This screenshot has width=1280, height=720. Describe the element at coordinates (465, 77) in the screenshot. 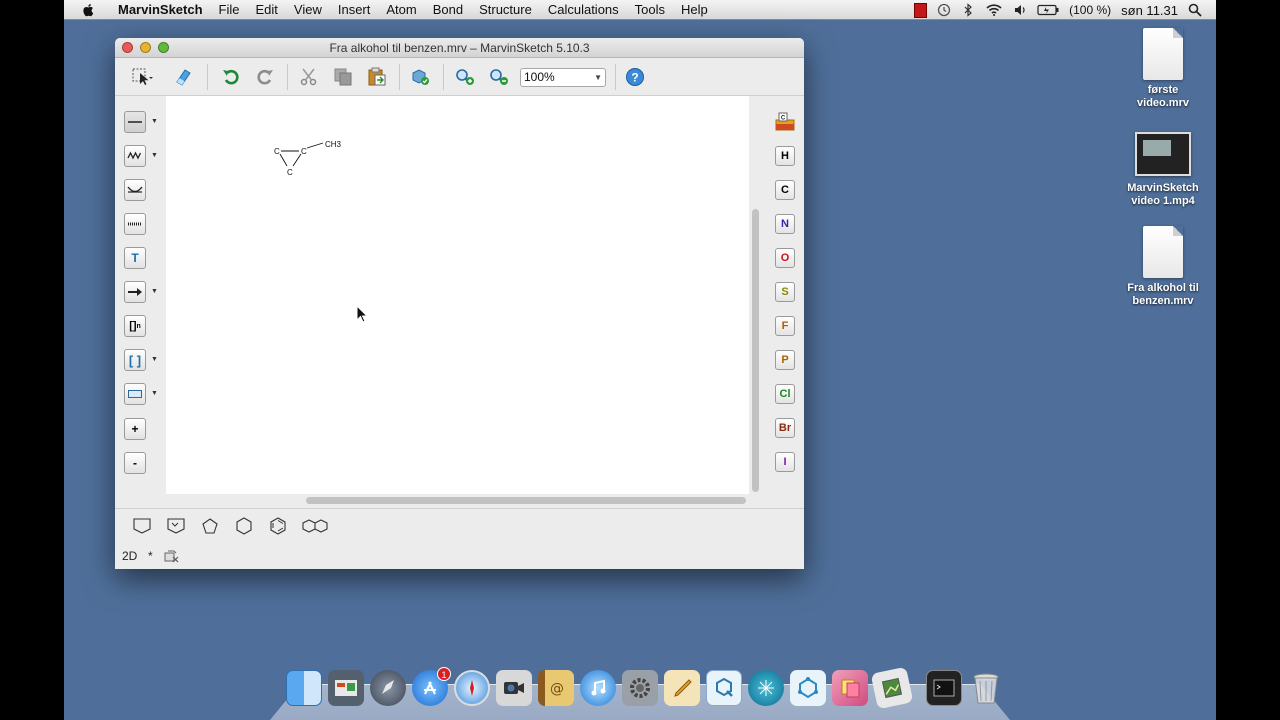

I see `zoom-in-button` at that location.